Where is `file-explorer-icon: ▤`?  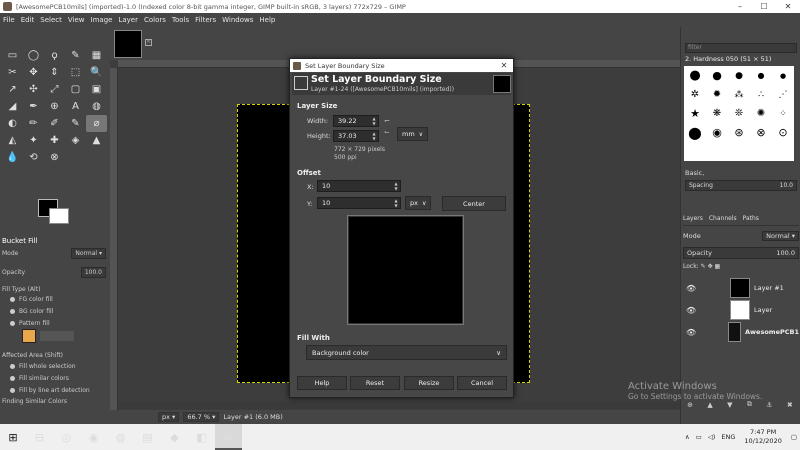 file-explorer-icon: ▤ is located at coordinates (147, 437).